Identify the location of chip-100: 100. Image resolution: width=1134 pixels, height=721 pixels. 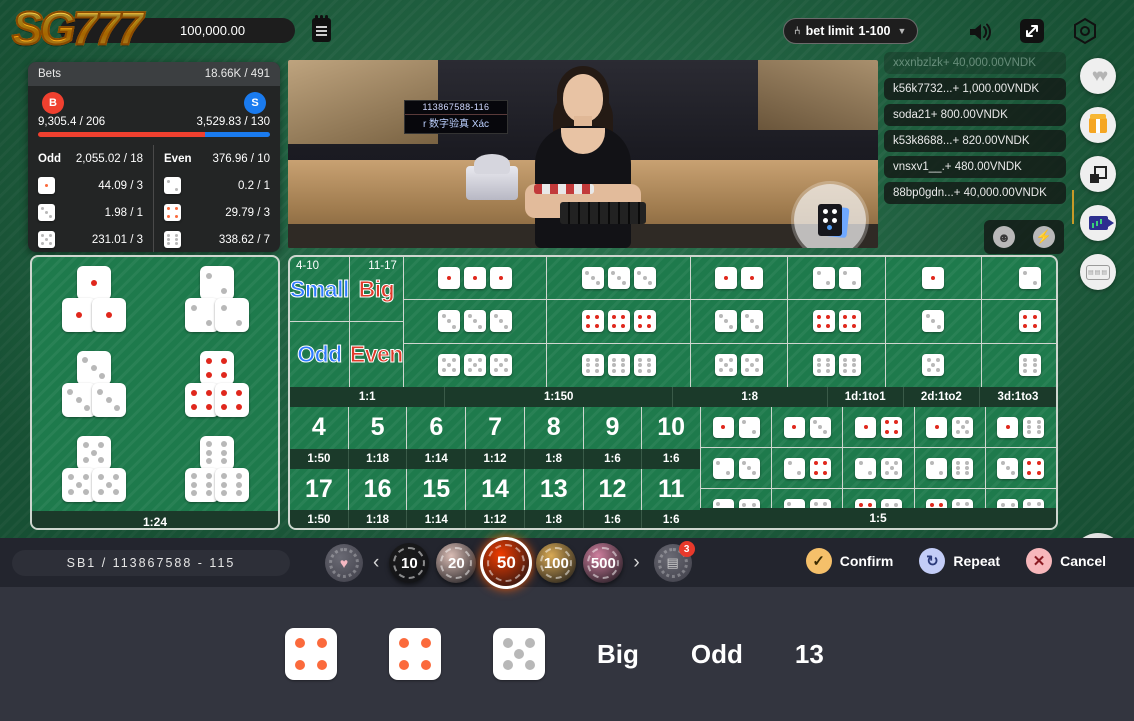
(556, 563).